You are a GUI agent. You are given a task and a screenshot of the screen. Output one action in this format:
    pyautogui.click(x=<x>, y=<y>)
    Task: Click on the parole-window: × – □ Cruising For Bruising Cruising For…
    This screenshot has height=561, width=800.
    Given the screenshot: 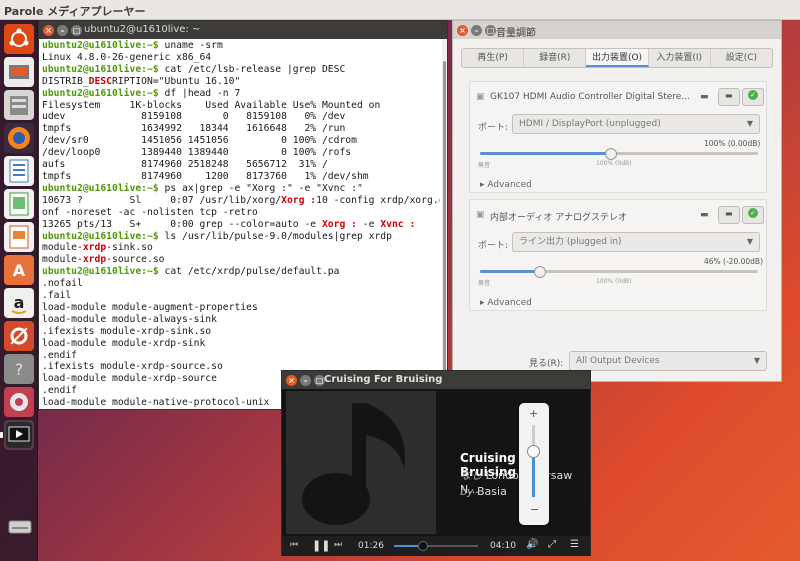 What is the action you would take?
    pyautogui.click(x=436, y=463)
    